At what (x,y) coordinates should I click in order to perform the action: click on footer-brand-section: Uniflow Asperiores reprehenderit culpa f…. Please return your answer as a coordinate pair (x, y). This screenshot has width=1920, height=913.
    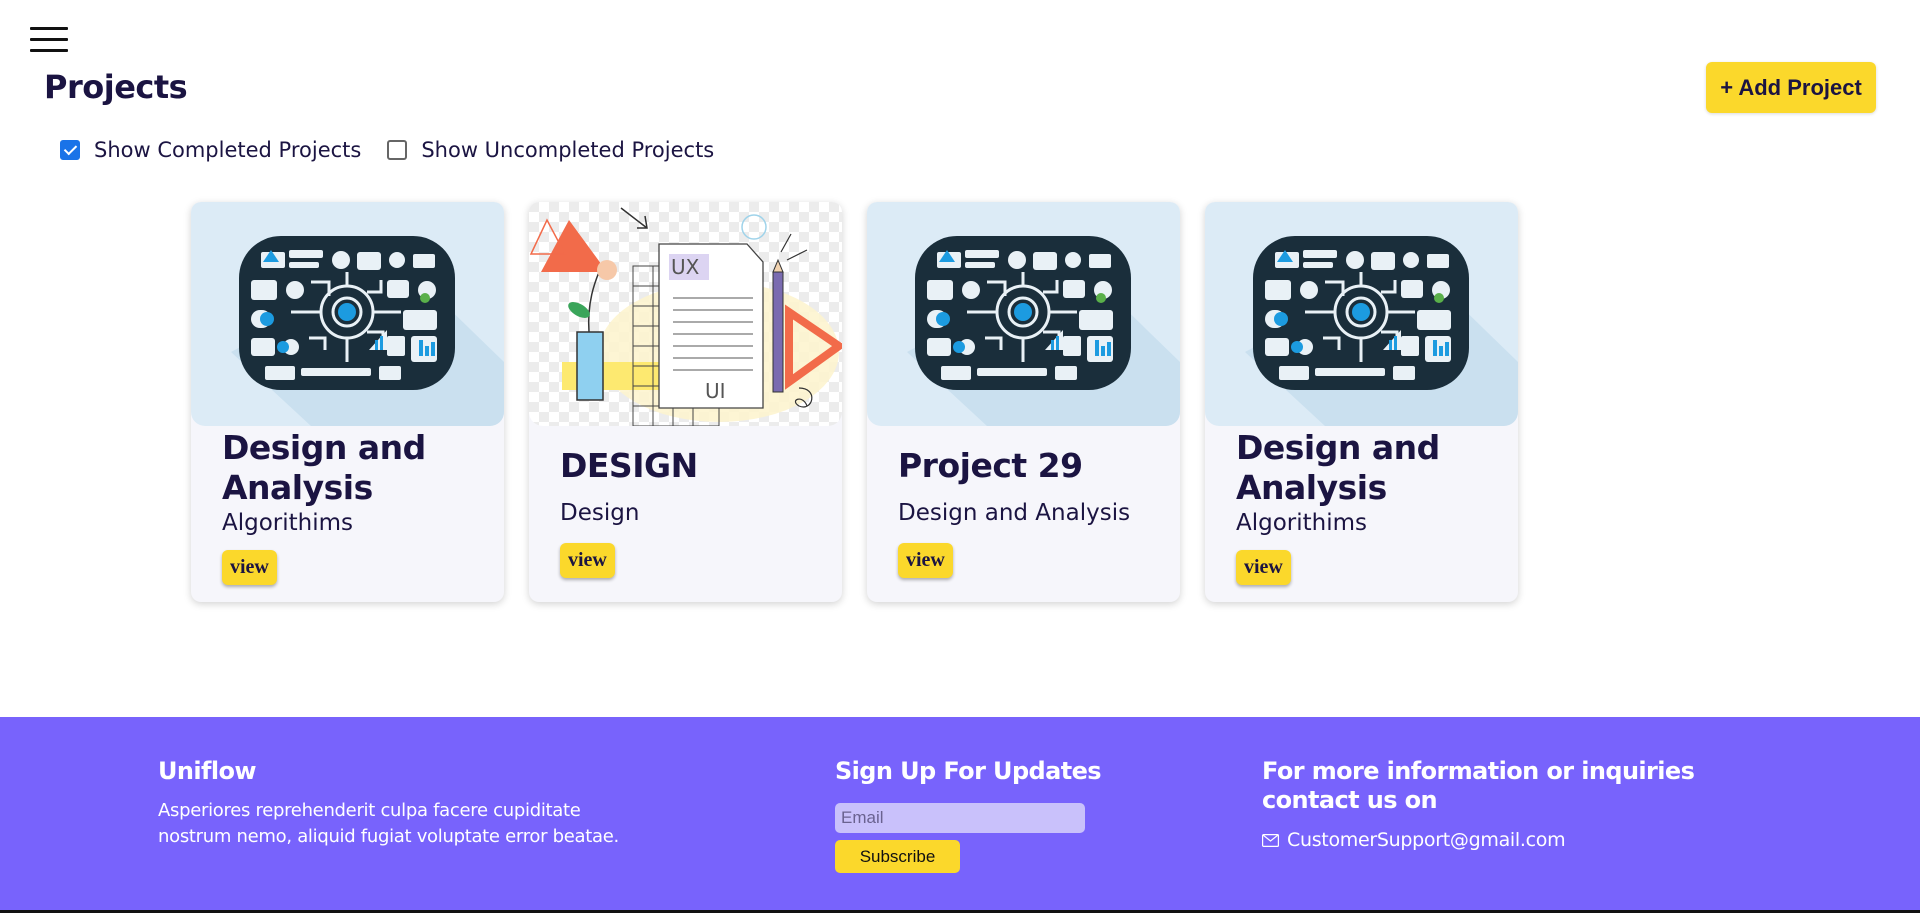
    Looking at the image, I should click on (408, 803).